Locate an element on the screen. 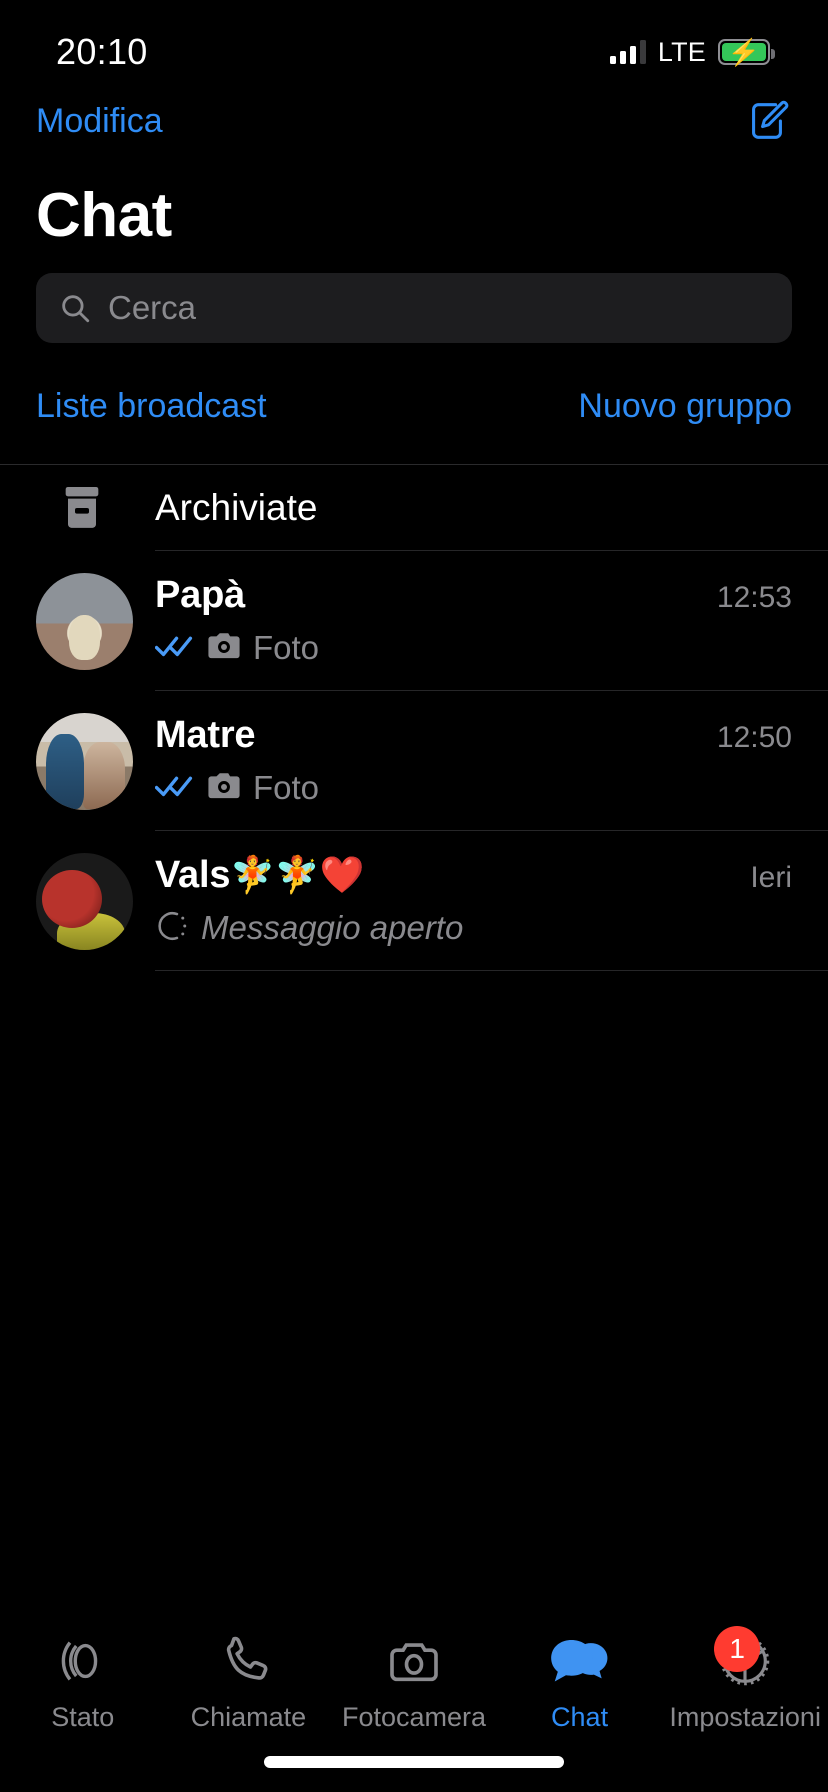 This screenshot has width=828, height=1792. edit-button: Modifica is located at coordinates (99, 121).